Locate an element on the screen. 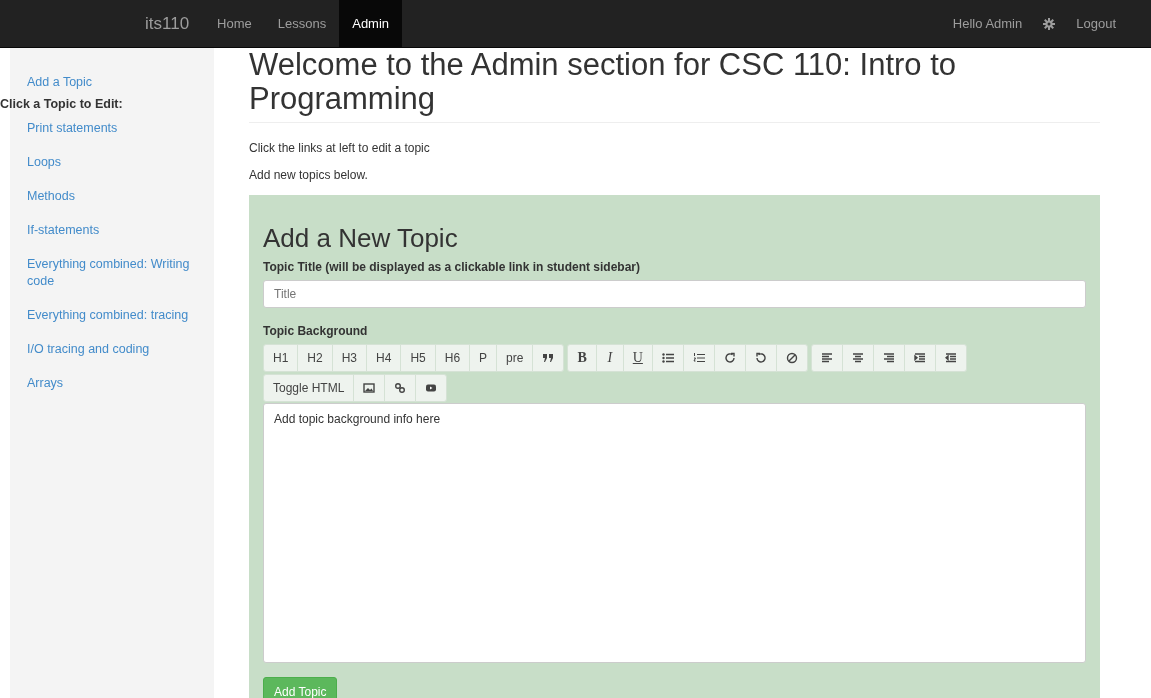 This screenshot has width=1151, height=698. topic-link: Loops is located at coordinates (112, 162).